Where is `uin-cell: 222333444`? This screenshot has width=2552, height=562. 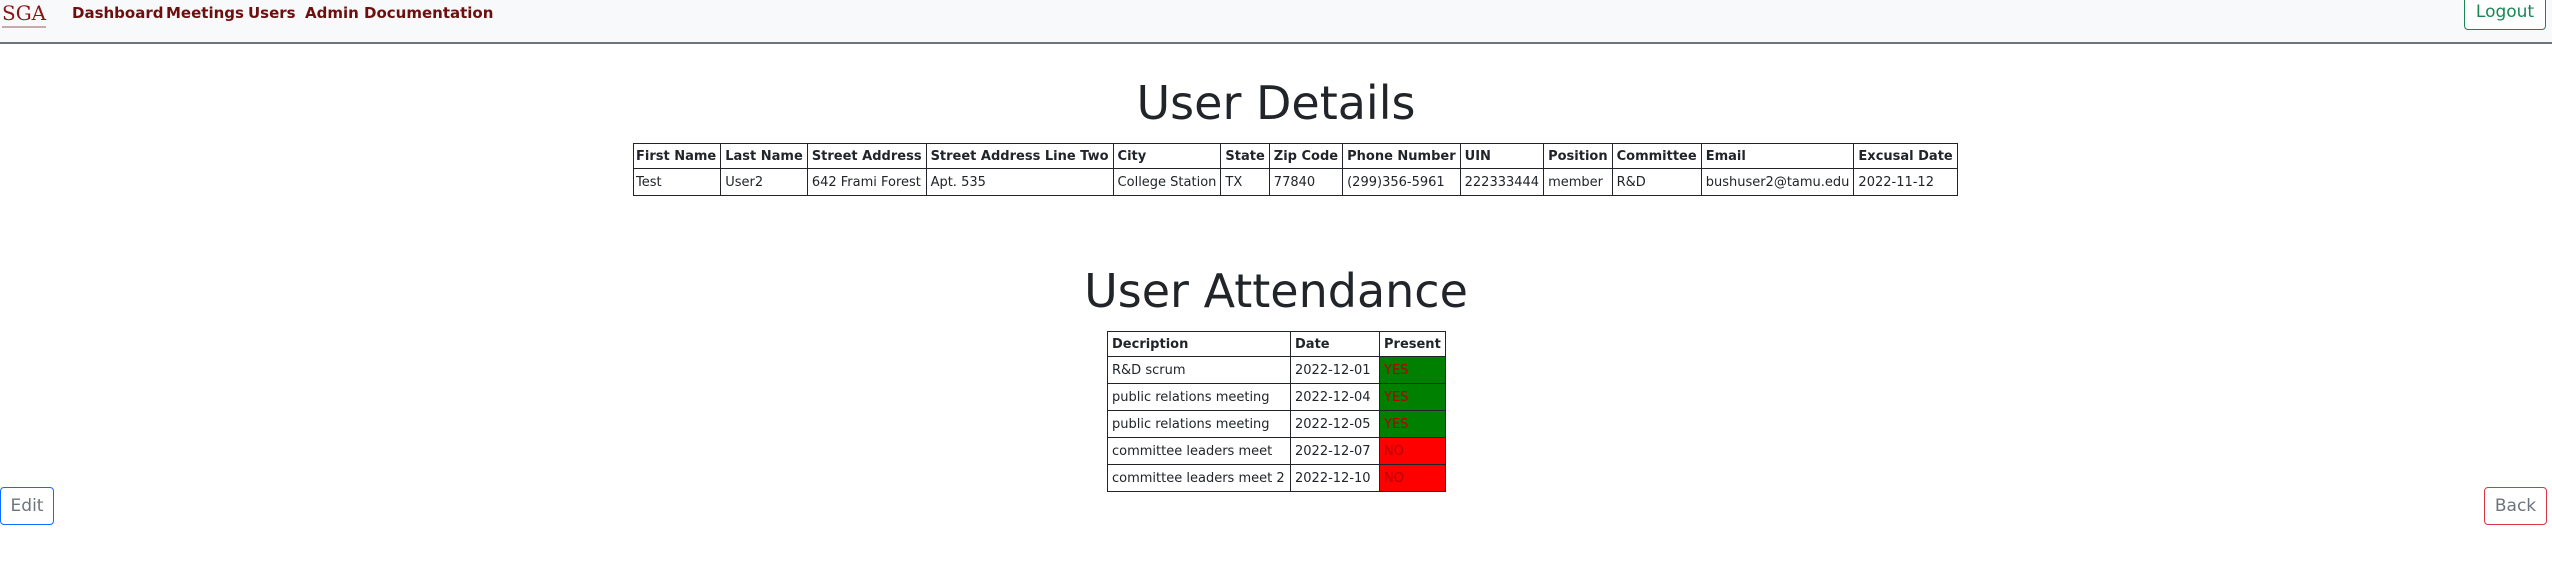 uin-cell: 222333444 is located at coordinates (1502, 182).